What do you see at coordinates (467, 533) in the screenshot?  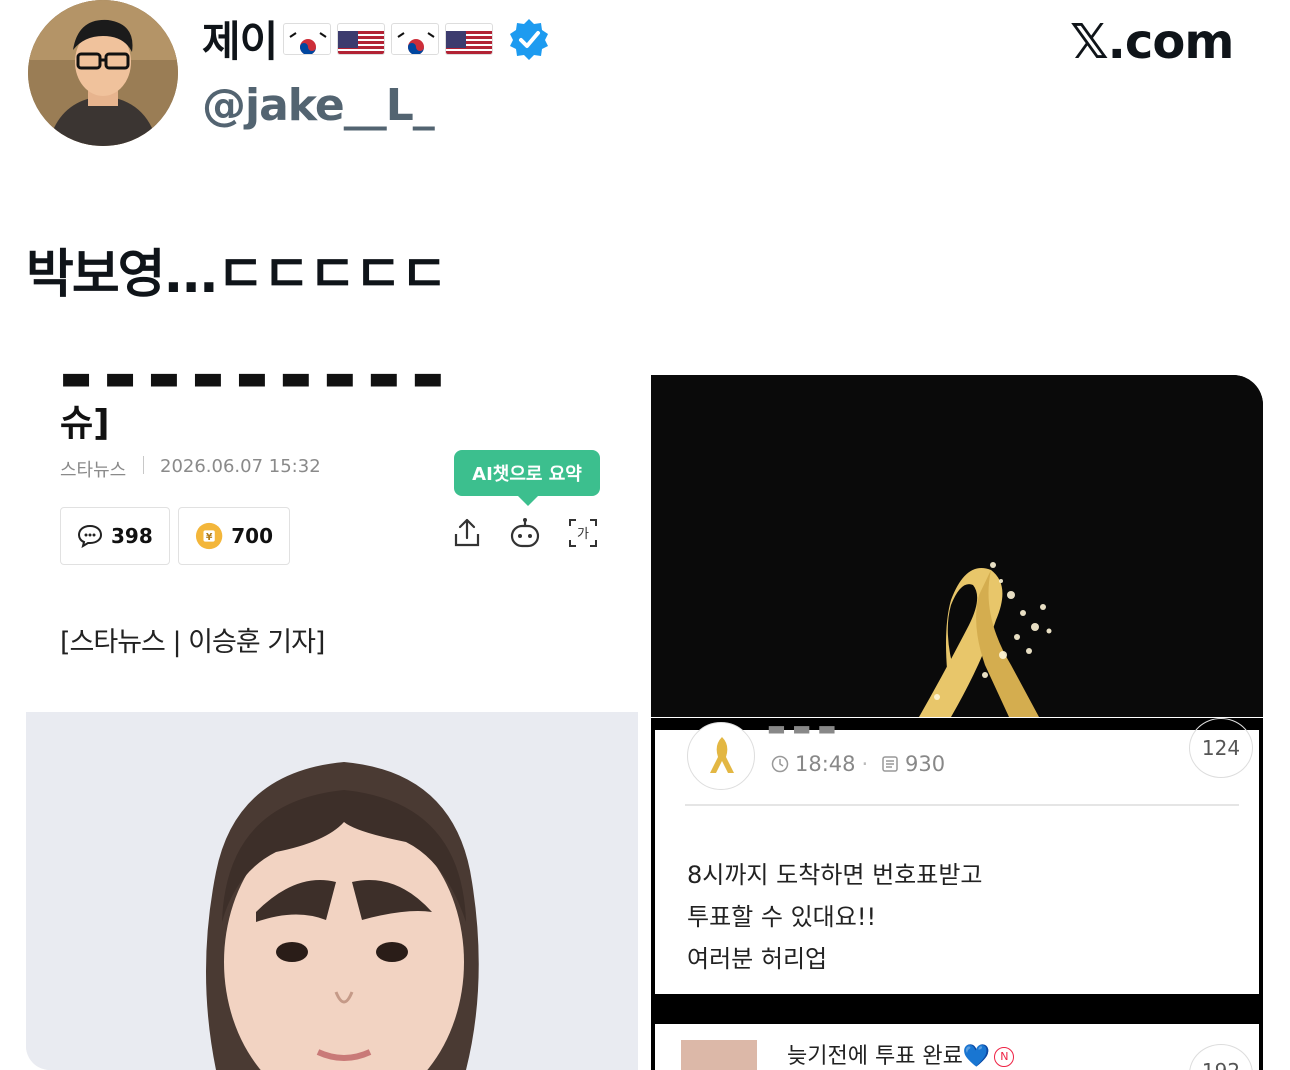 I see `share-icon` at bounding box center [467, 533].